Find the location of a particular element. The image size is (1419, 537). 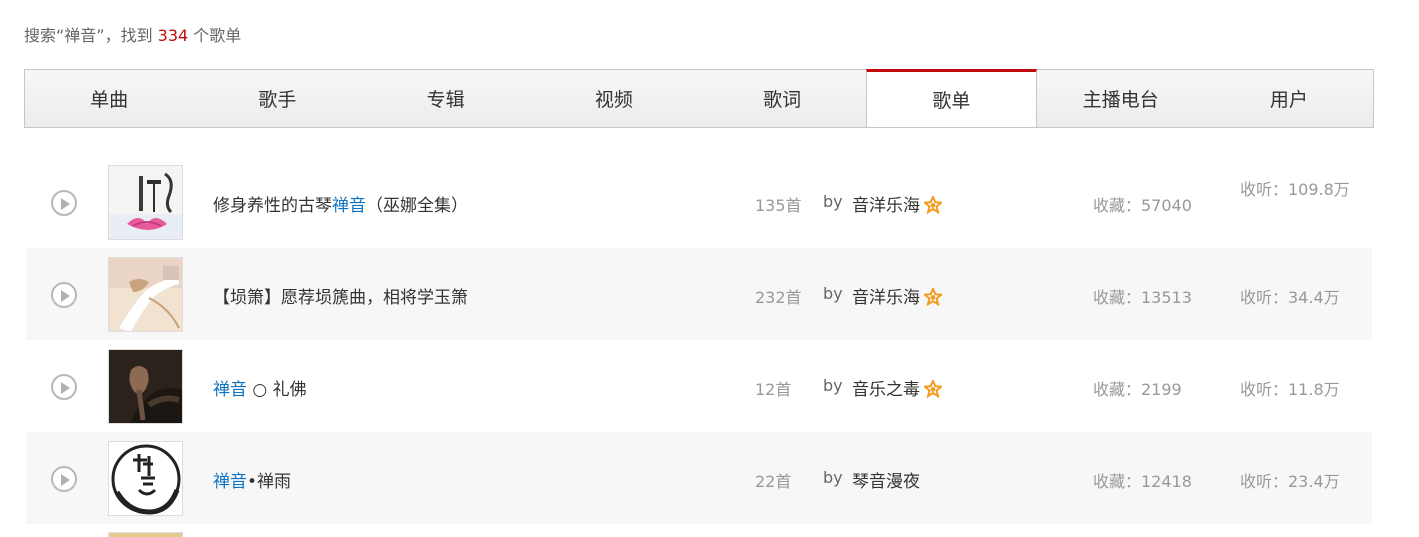

play-count: 收听：109.8万 is located at coordinates (1295, 189).